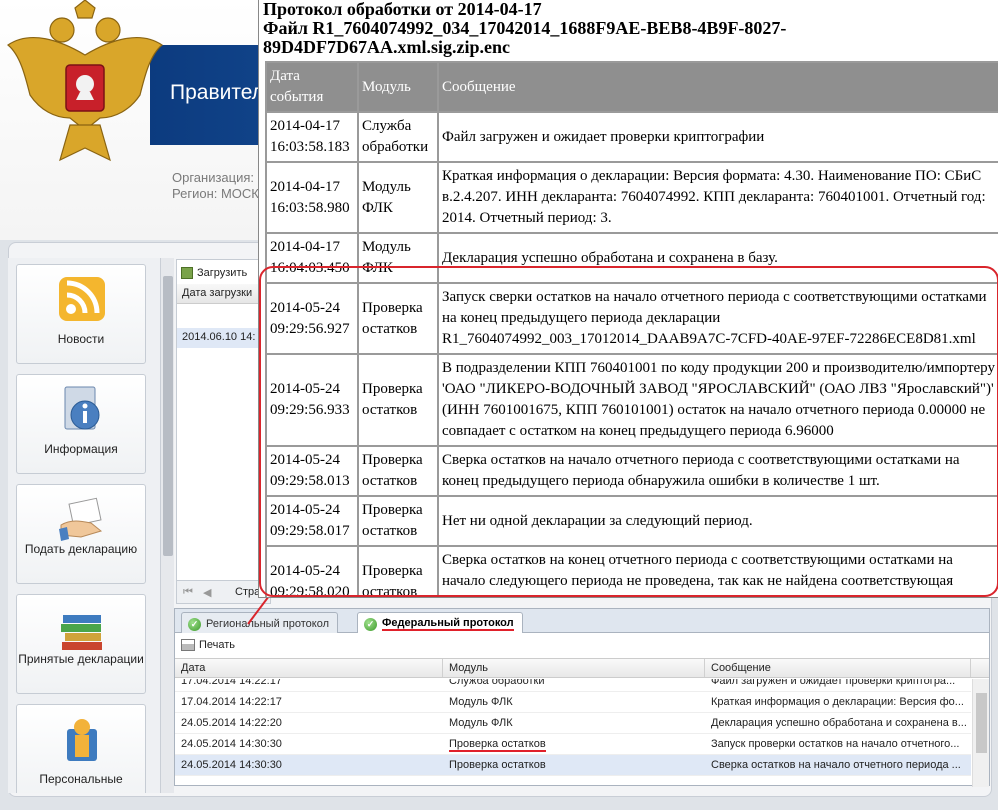  I want to click on sidebar-scroll-thumb, so click(168, 416).